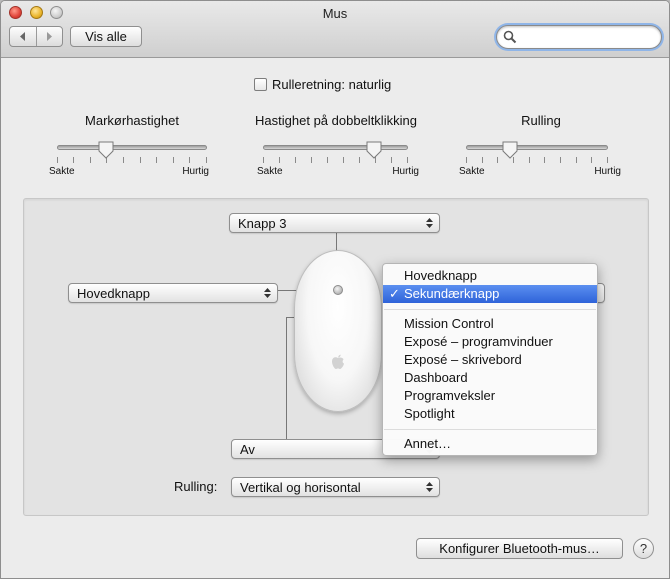 Image resolution: width=670 pixels, height=579 pixels. I want to click on menu-item-expose-desktop: Exposé – skrivebord, so click(490, 360).